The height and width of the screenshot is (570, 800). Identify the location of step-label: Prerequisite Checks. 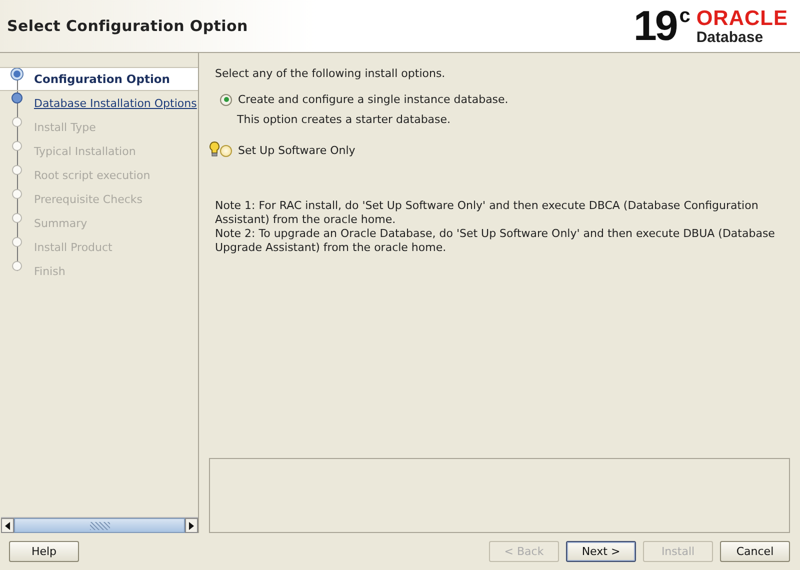
(88, 199).